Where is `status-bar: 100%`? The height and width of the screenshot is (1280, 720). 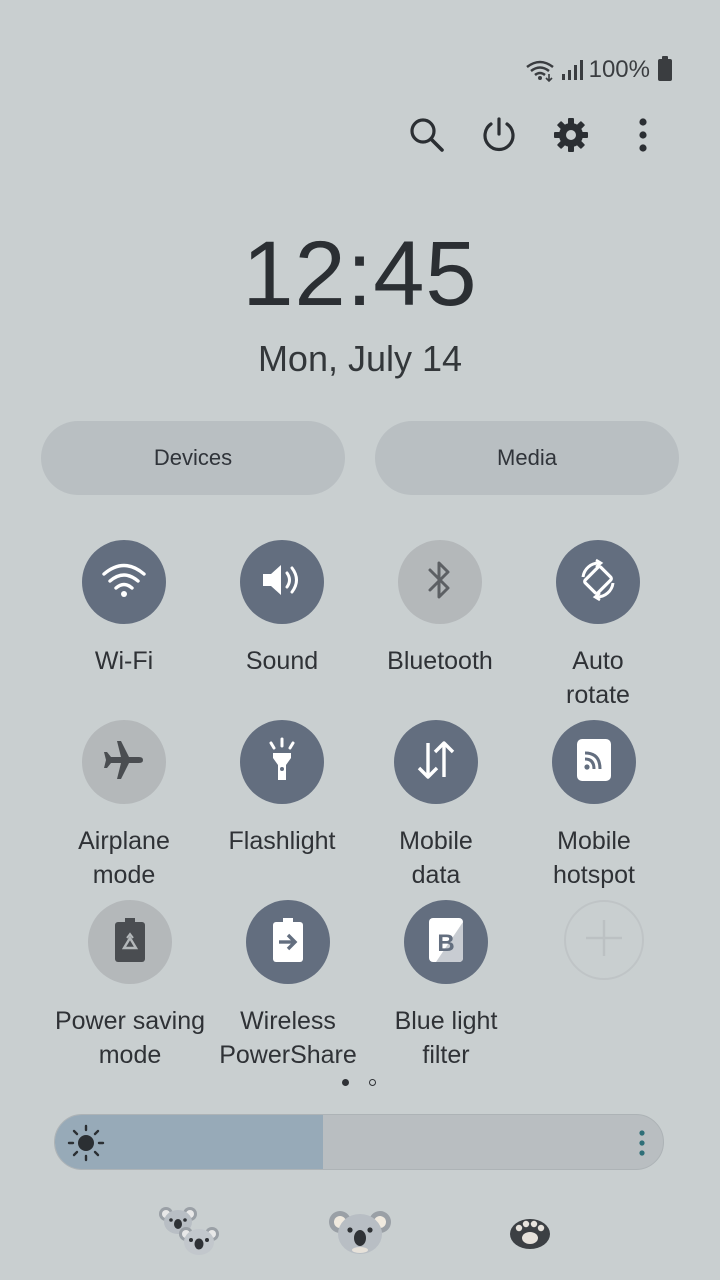
status-bar: 100% is located at coordinates (598, 70).